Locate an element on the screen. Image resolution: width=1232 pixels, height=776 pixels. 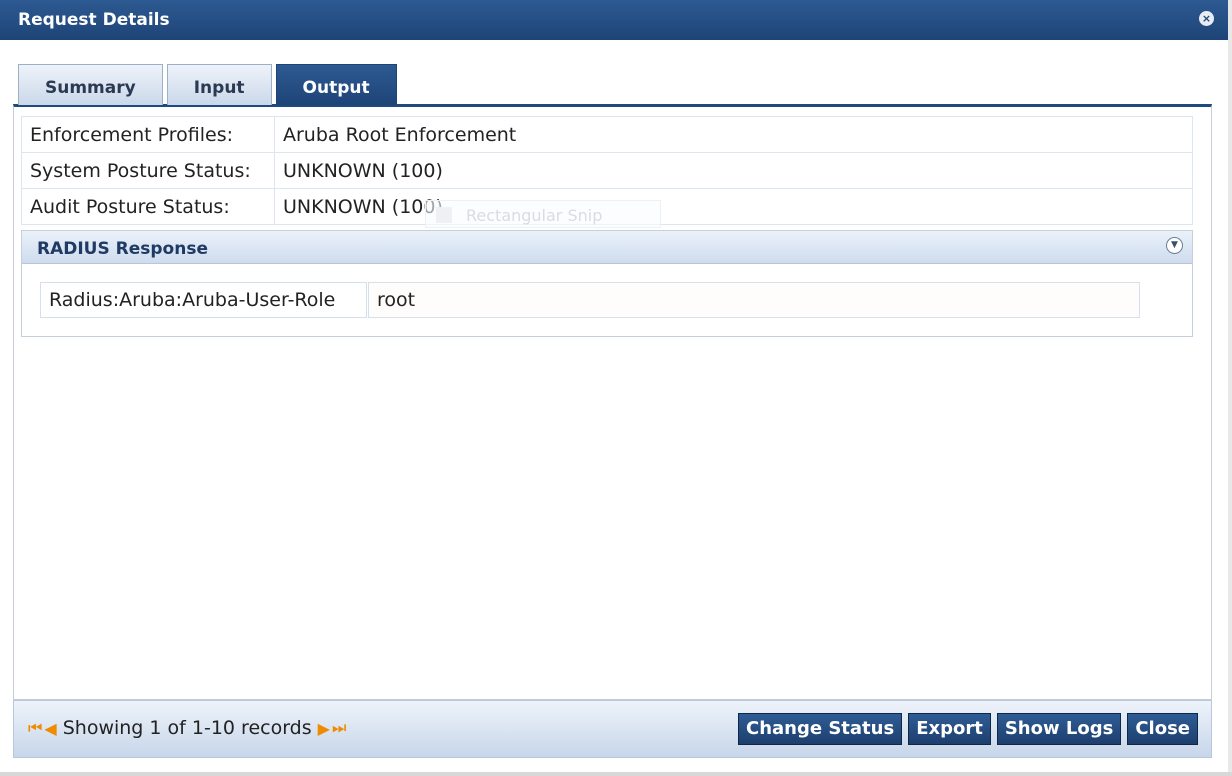
pager-status-text: Showing 1 of 1-10 records is located at coordinates (187, 728).